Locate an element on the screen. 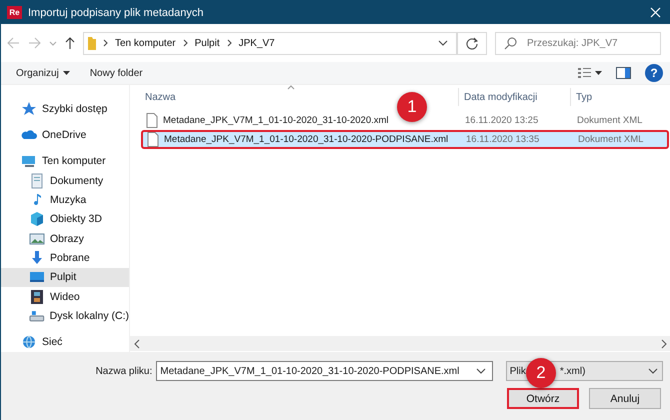  sidebar-item: Obrazy is located at coordinates (65, 238).